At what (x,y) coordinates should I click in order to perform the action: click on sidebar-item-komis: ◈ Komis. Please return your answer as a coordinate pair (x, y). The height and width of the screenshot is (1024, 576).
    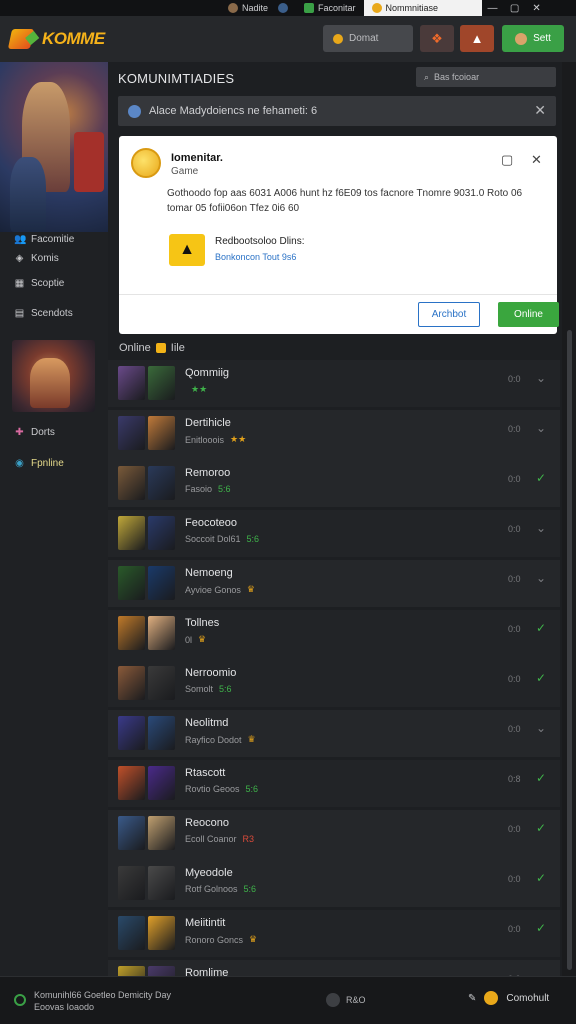
    Looking at the image, I should click on (36, 258).